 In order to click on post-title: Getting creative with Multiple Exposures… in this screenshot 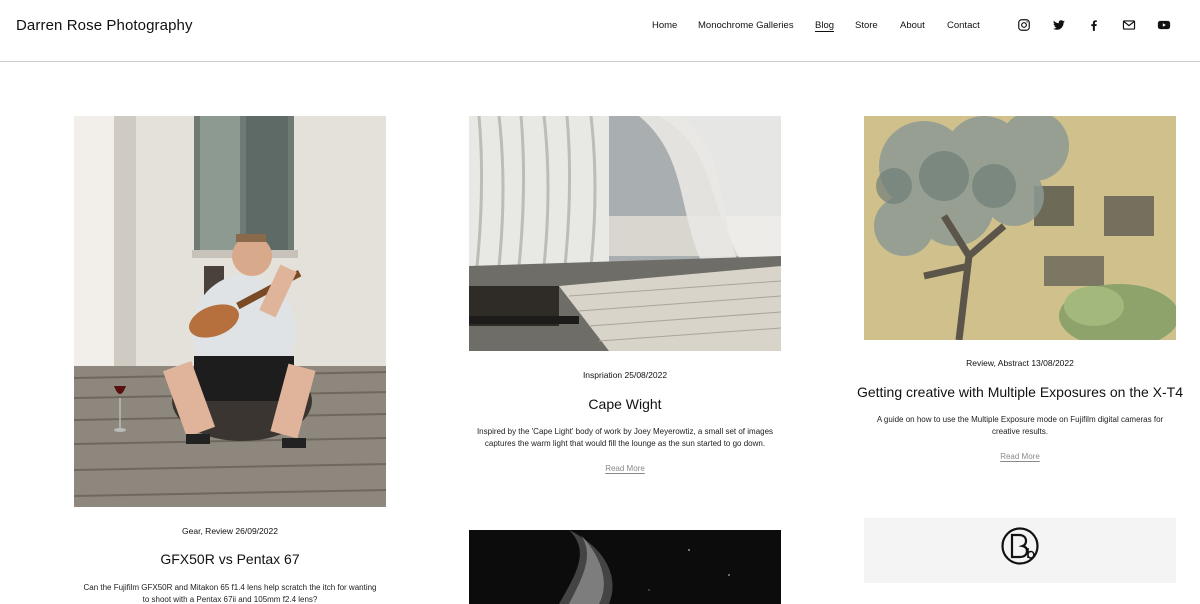, I will do `click(1020, 392)`.